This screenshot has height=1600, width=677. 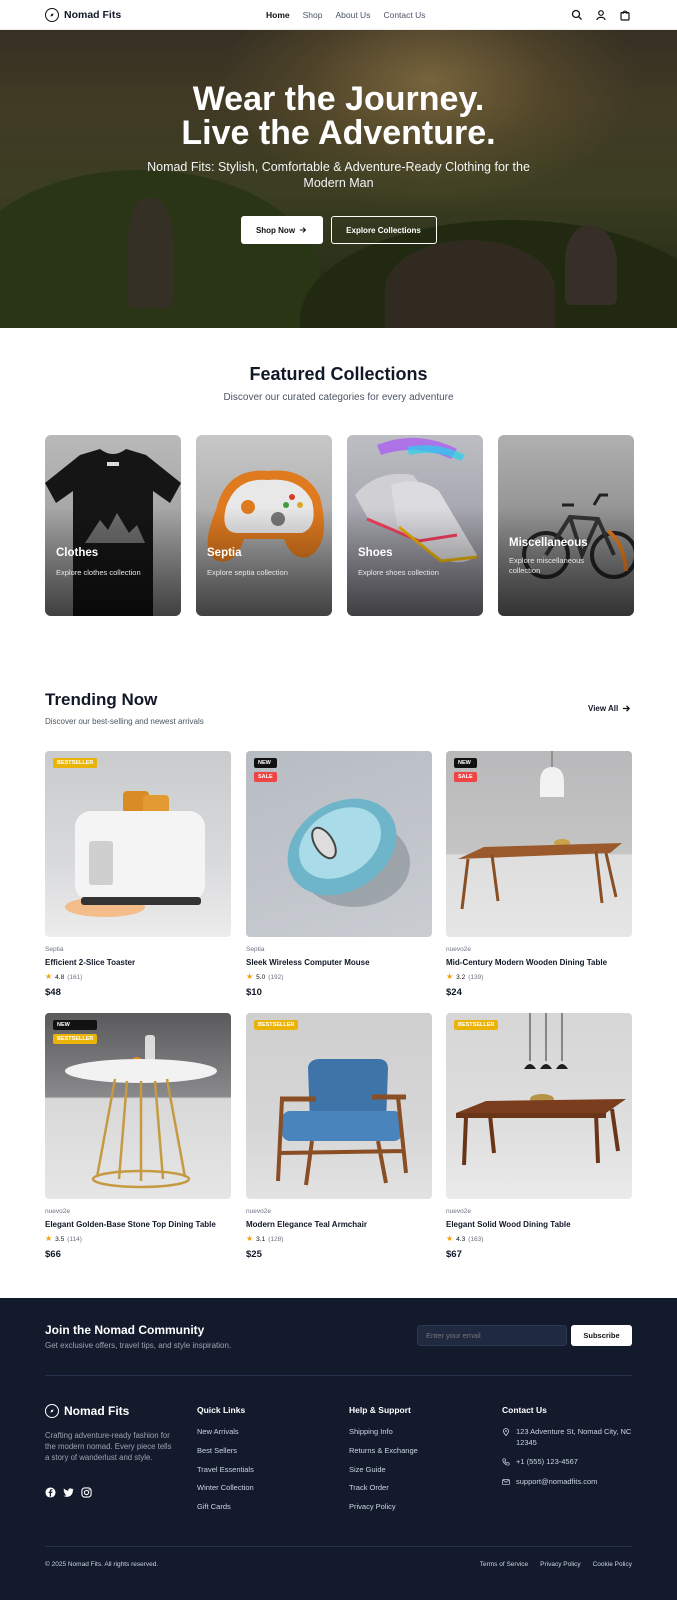 I want to click on user-icon, so click(x=601, y=15).